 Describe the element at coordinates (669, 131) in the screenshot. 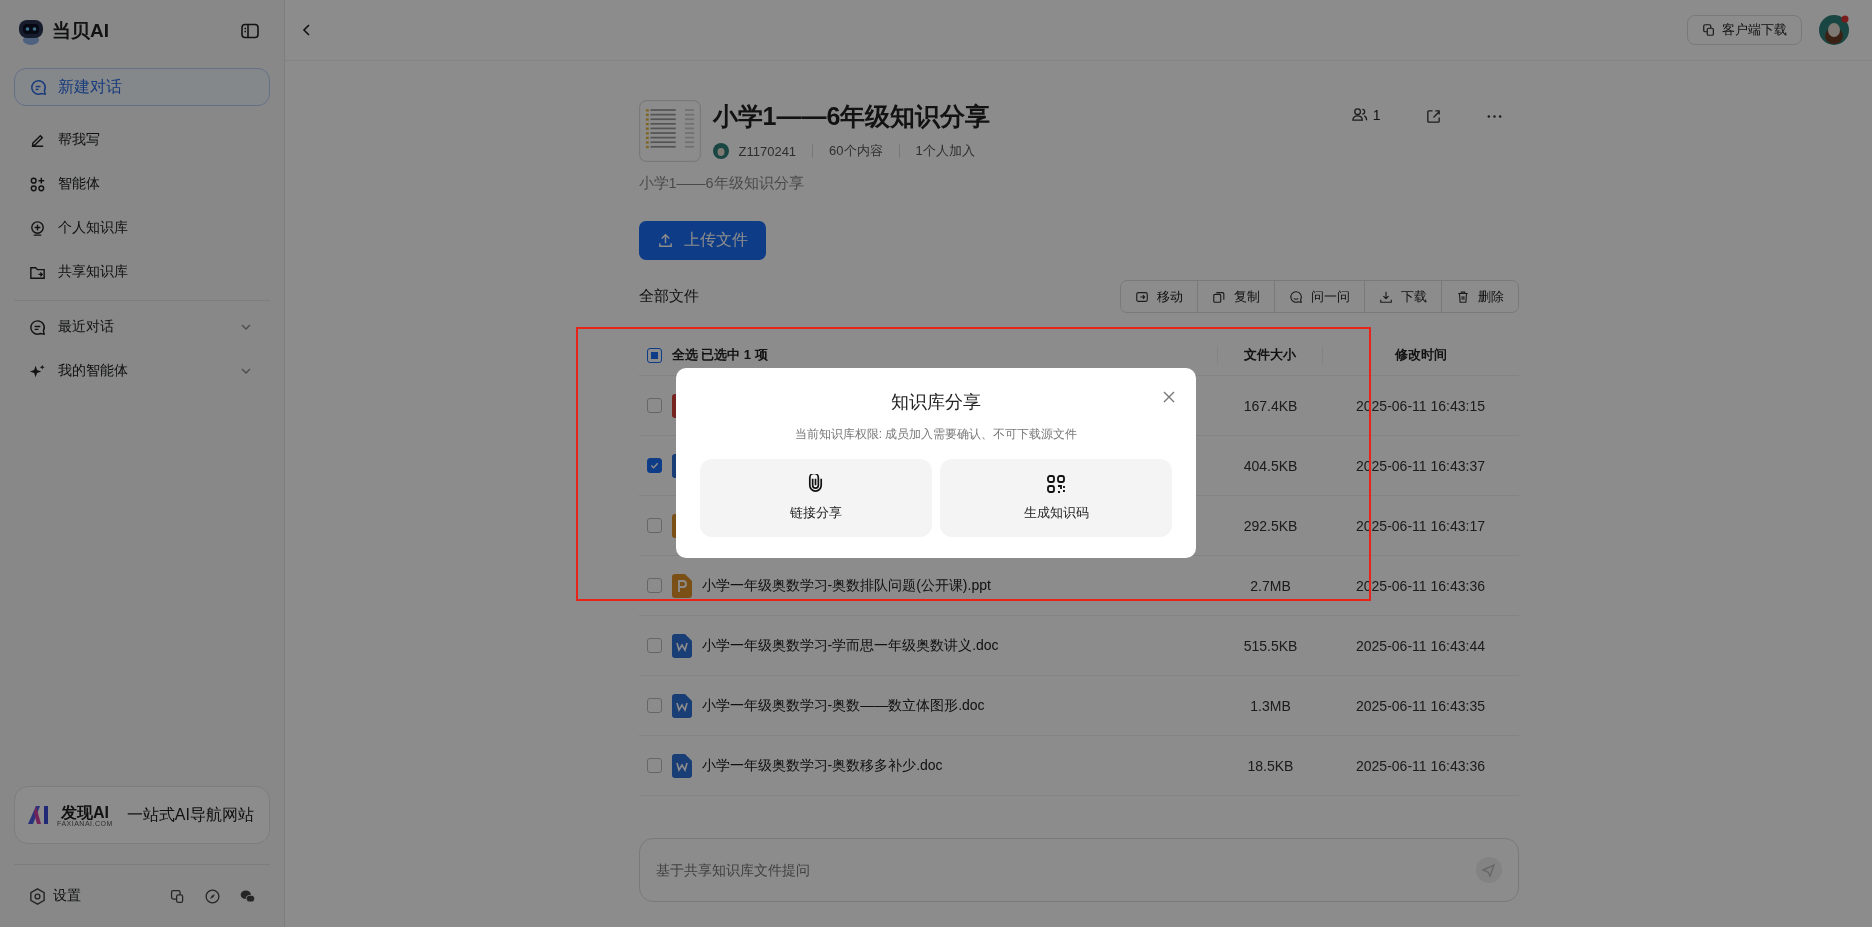

I see `cover-thumbnail` at that location.